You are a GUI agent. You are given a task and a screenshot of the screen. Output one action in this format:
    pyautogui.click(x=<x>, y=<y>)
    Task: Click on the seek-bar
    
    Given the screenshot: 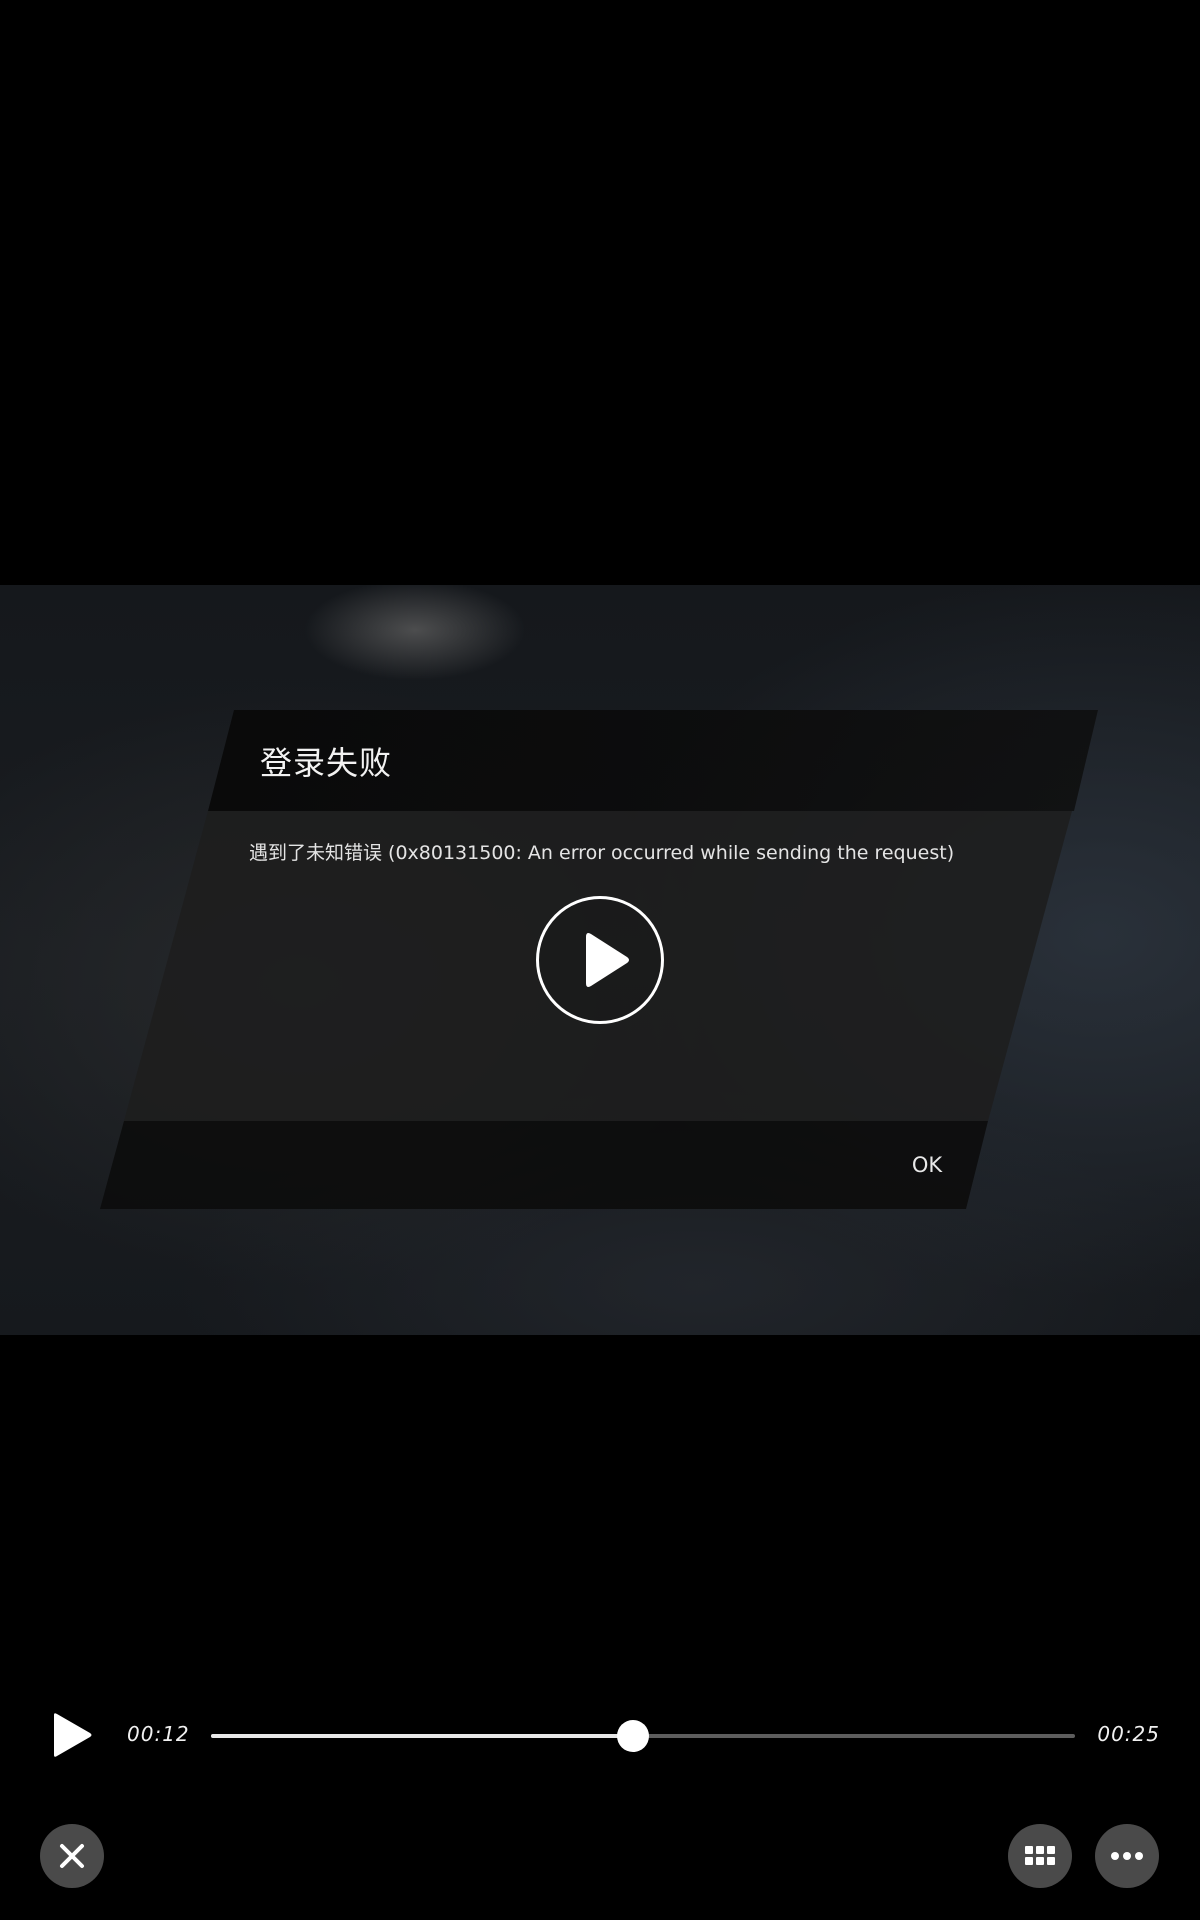 What is the action you would take?
    pyautogui.click(x=643, y=1736)
    